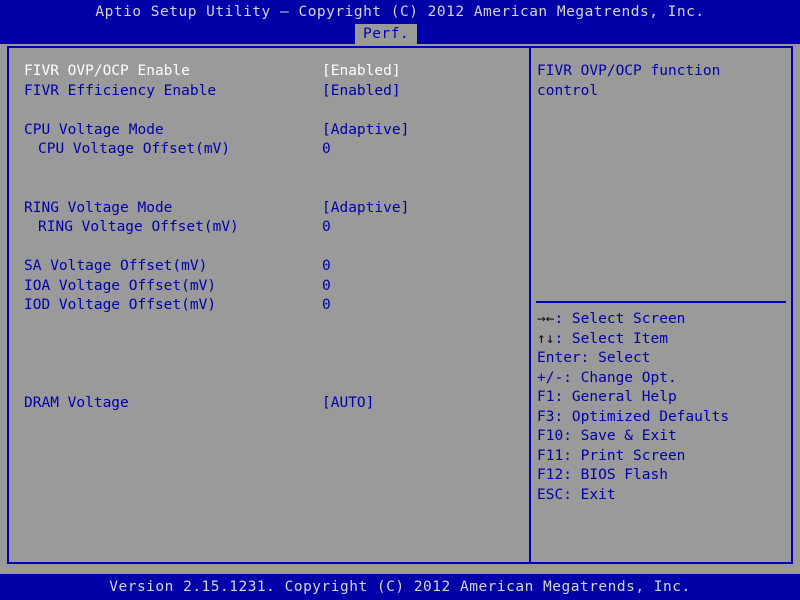  Describe the element at coordinates (107, 71) in the screenshot. I see `settings-row-label: FIVR OVP/OCP Enable` at that location.